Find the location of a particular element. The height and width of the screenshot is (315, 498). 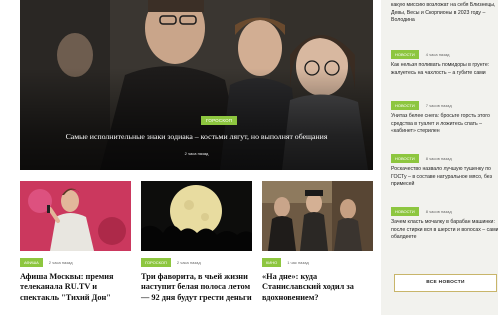

card-image-singer is located at coordinates (75, 216).